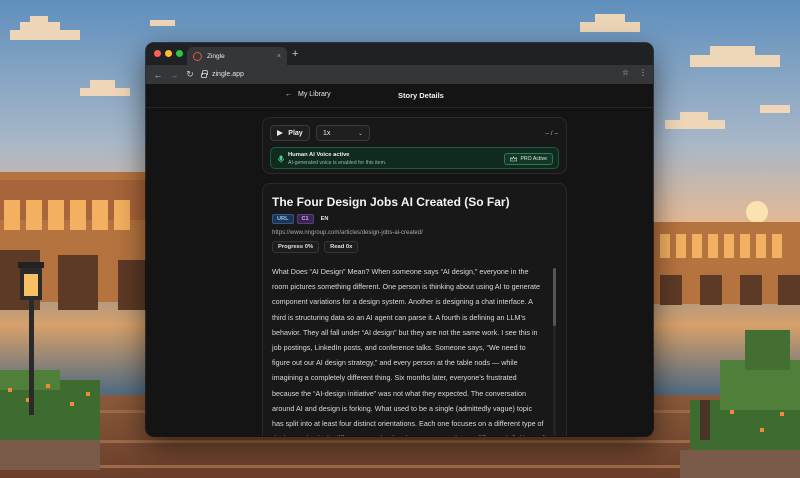  Describe the element at coordinates (625, 72) in the screenshot. I see `star-icon: ☆` at that location.